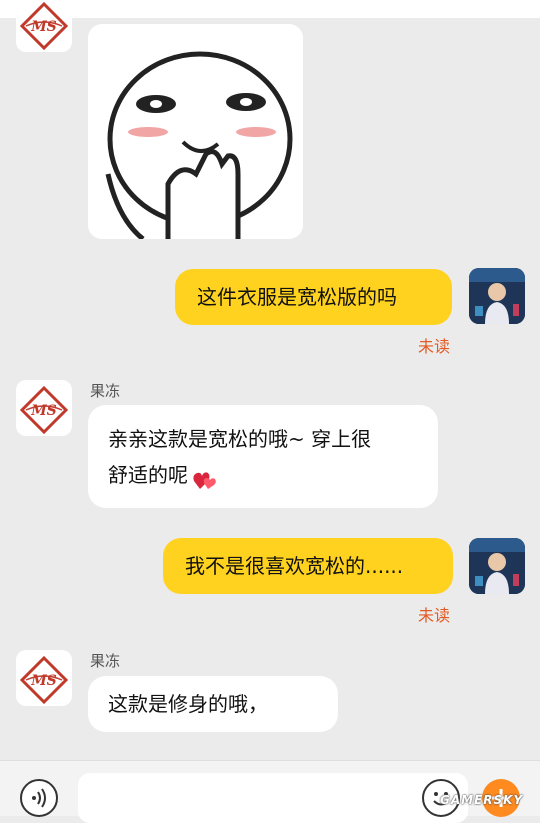 Image resolution: width=540 pixels, height=823 pixels. I want to click on seller-message-bubble: 这款是修身的哦，, so click(213, 704).